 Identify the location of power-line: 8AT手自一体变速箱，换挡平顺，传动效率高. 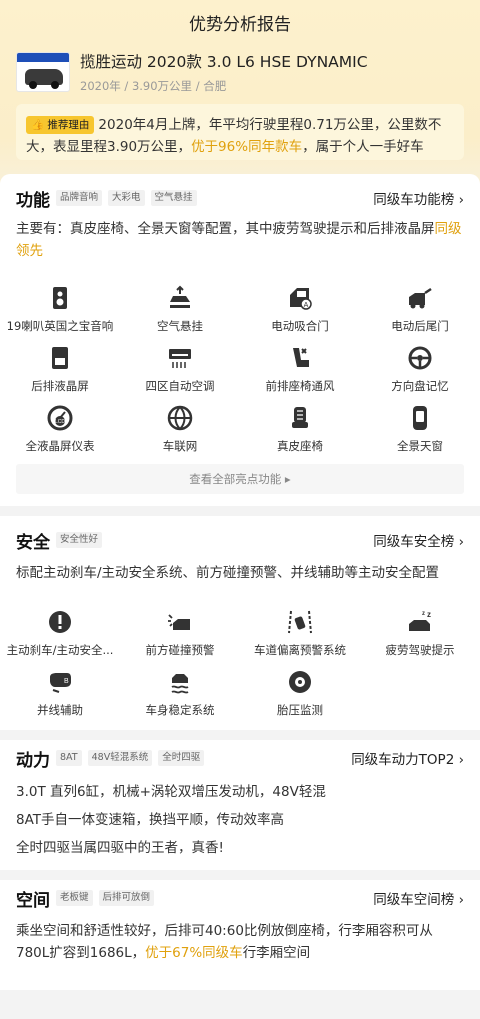
(150, 820).